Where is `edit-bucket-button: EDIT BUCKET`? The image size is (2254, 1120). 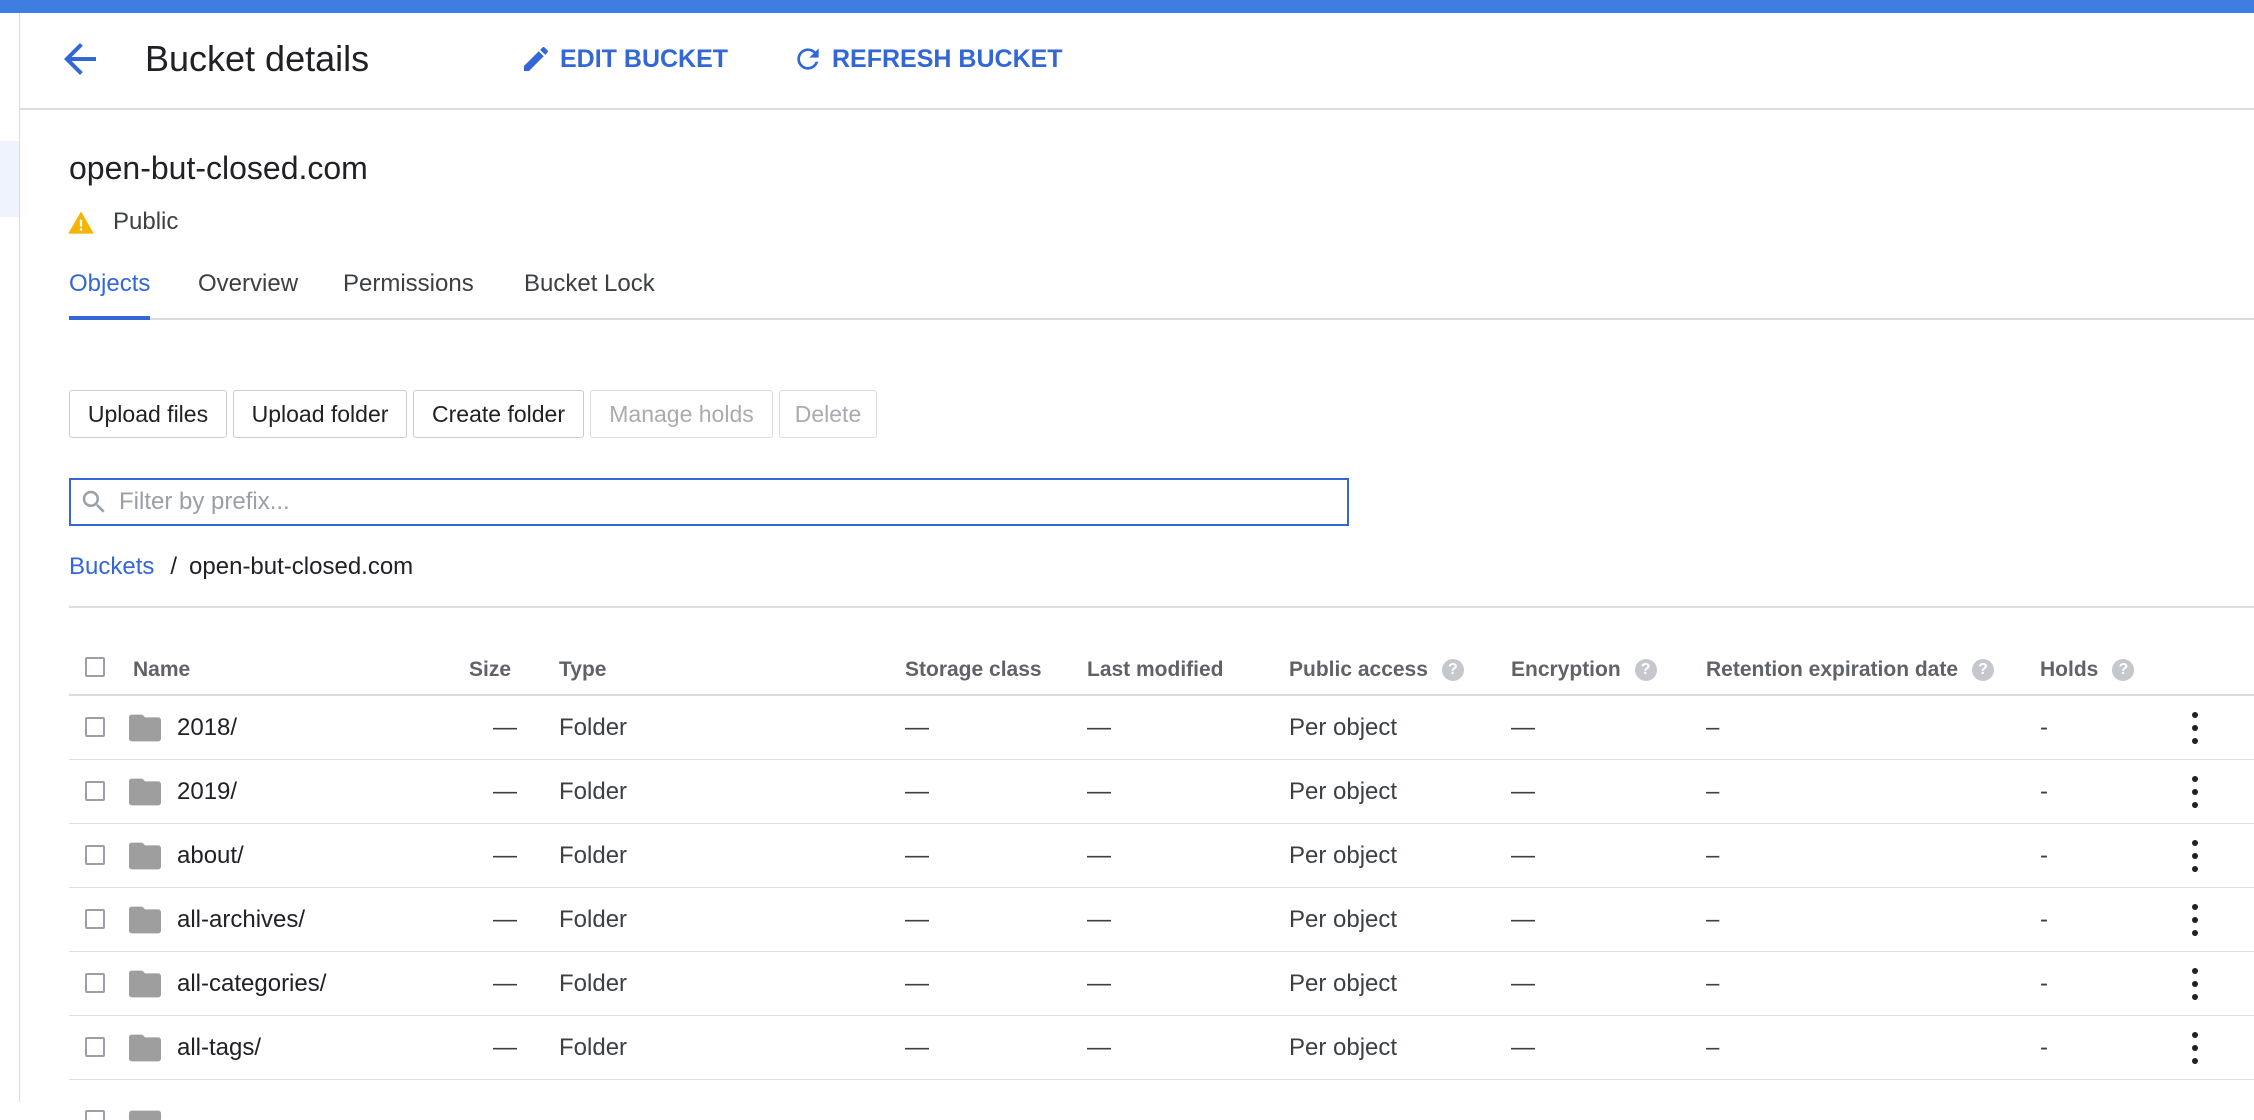
edit-bucket-button: EDIT BUCKET is located at coordinates (624, 59).